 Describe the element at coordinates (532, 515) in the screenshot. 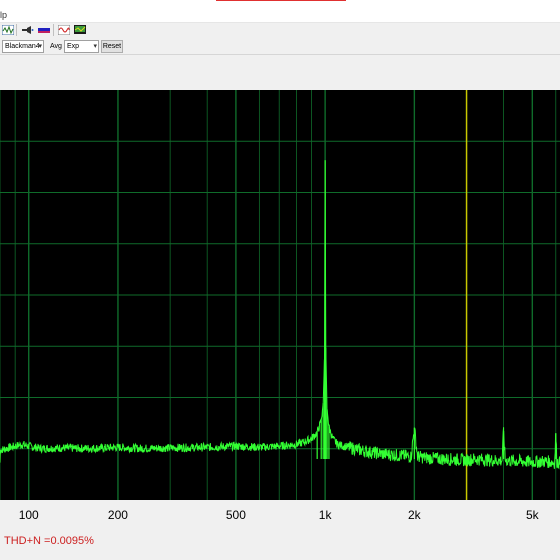

I see `x-tick-label: 5k` at that location.